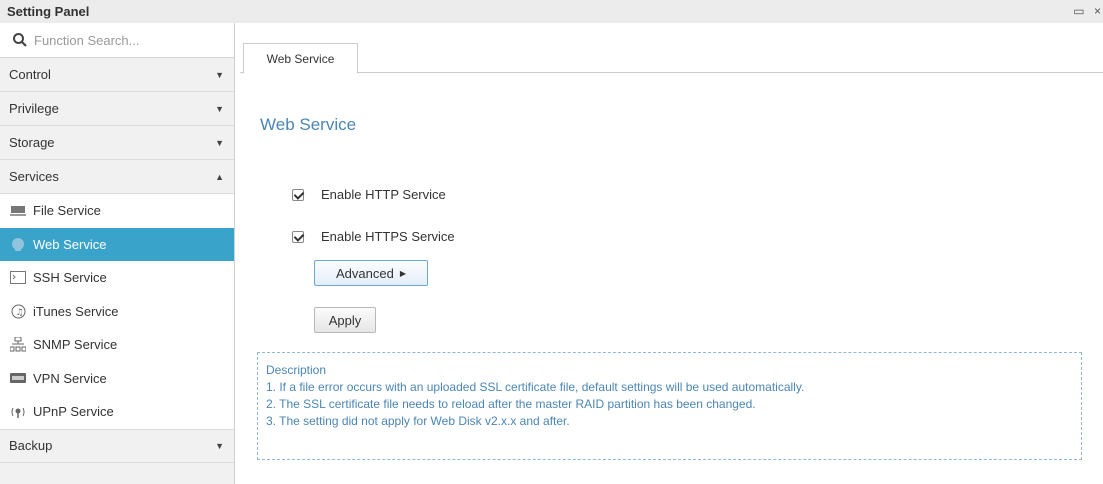 The height and width of the screenshot is (484, 1103). I want to click on maximize-button: ▭, so click(1078, 11).